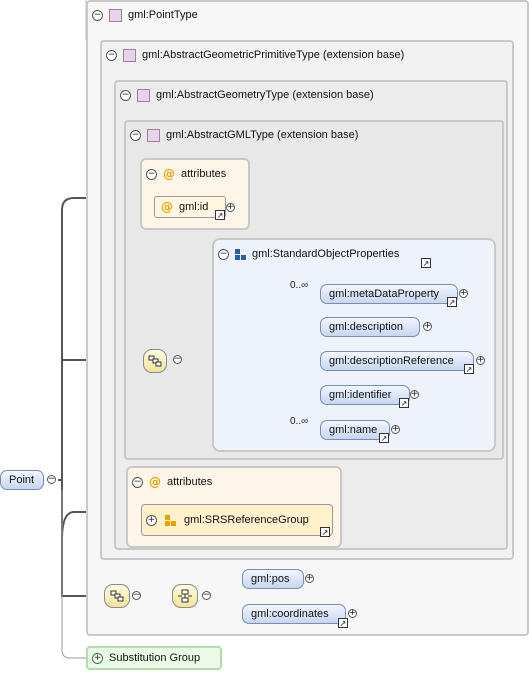 The height and width of the screenshot is (675, 529). Describe the element at coordinates (326, 254) in the screenshot. I see `group-label: gml:StandardObjectProperties` at that location.